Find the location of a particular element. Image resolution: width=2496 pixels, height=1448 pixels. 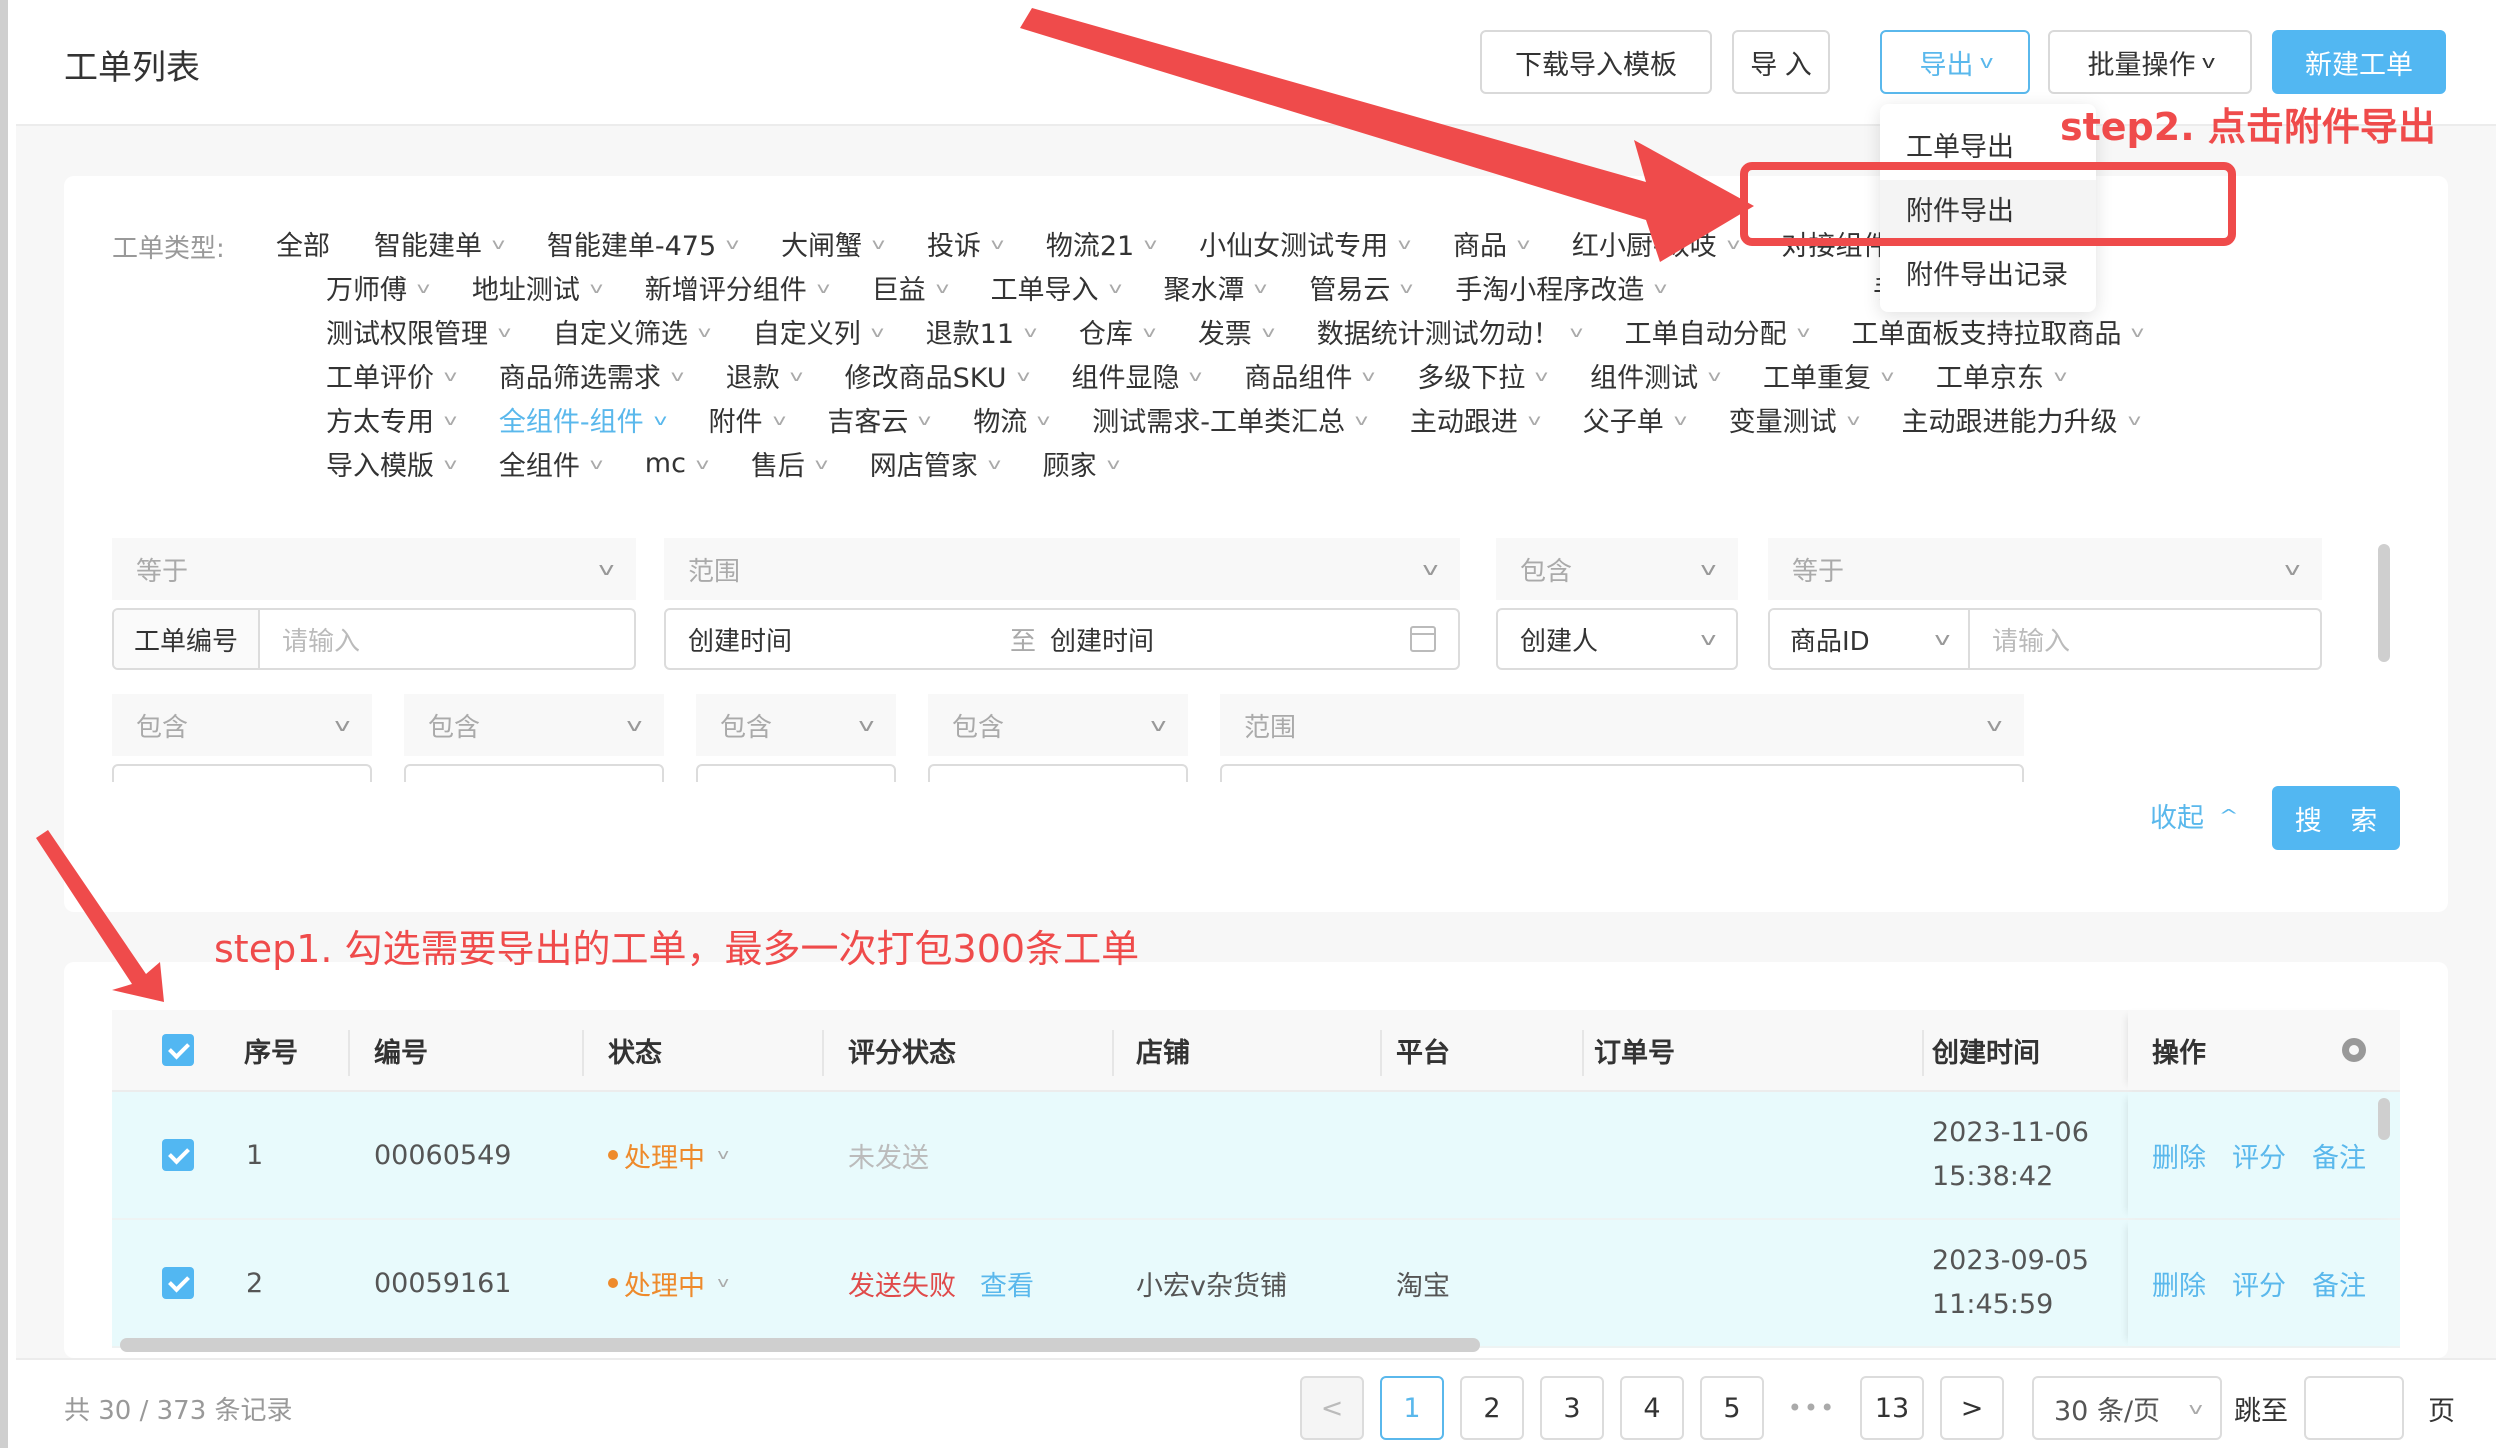

category-item: 组件测试 v is located at coordinates (1655, 375).